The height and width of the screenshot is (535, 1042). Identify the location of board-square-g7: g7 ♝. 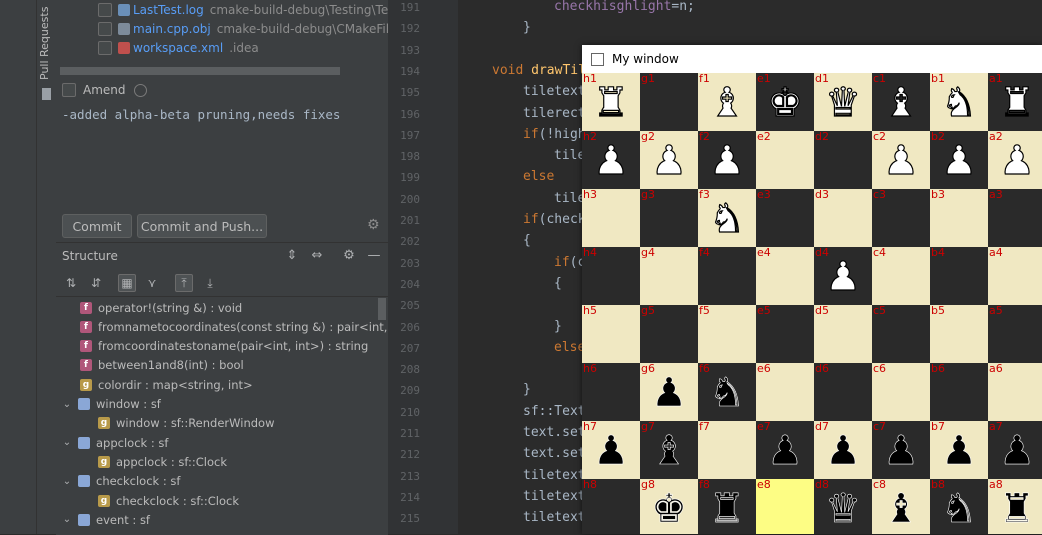
(669, 450).